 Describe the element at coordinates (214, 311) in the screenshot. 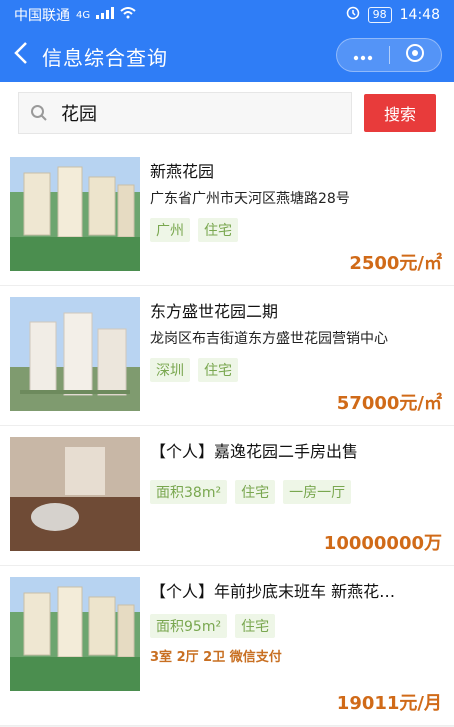

I see `item-title: 东方盛世花园二期` at that location.